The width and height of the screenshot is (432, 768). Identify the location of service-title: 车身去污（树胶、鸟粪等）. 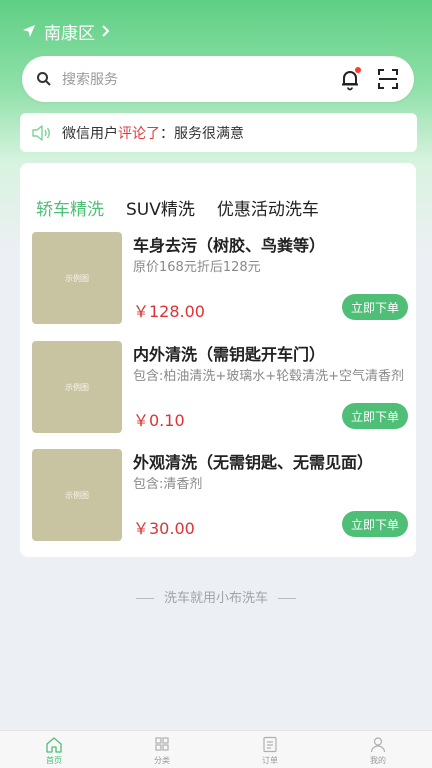
(229, 245).